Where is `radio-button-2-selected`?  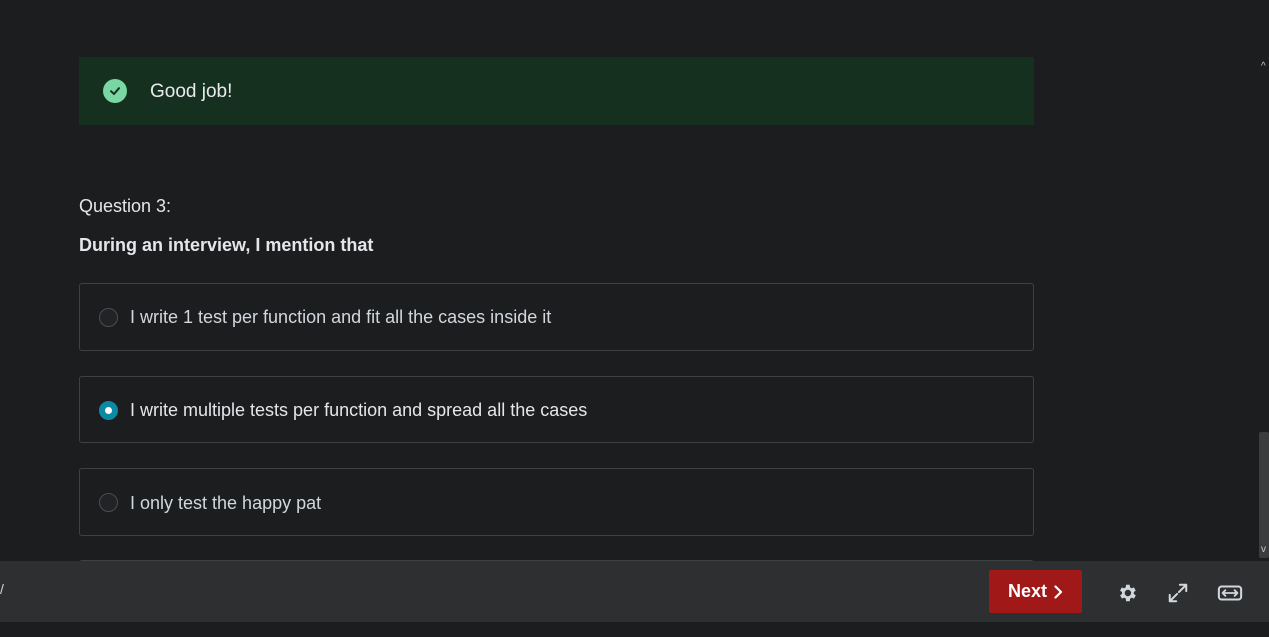
radio-button-2-selected is located at coordinates (108, 410).